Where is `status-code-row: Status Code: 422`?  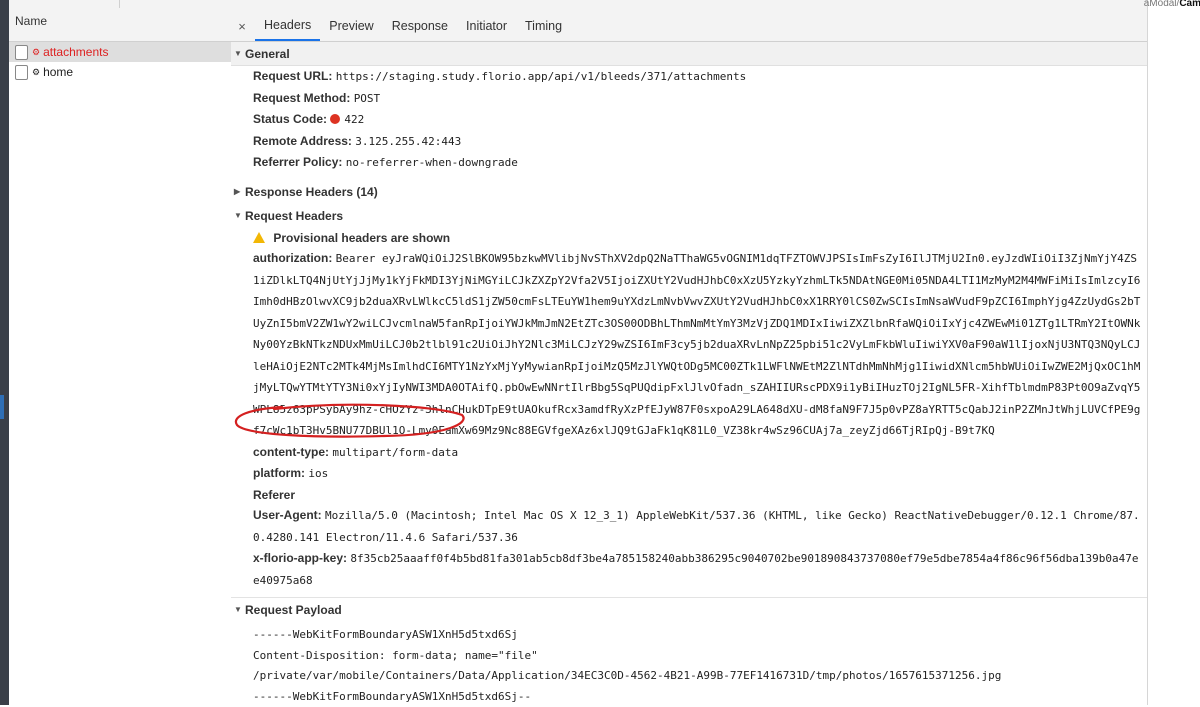
status-code-row: Status Code: 422 is located at coordinates (689, 120).